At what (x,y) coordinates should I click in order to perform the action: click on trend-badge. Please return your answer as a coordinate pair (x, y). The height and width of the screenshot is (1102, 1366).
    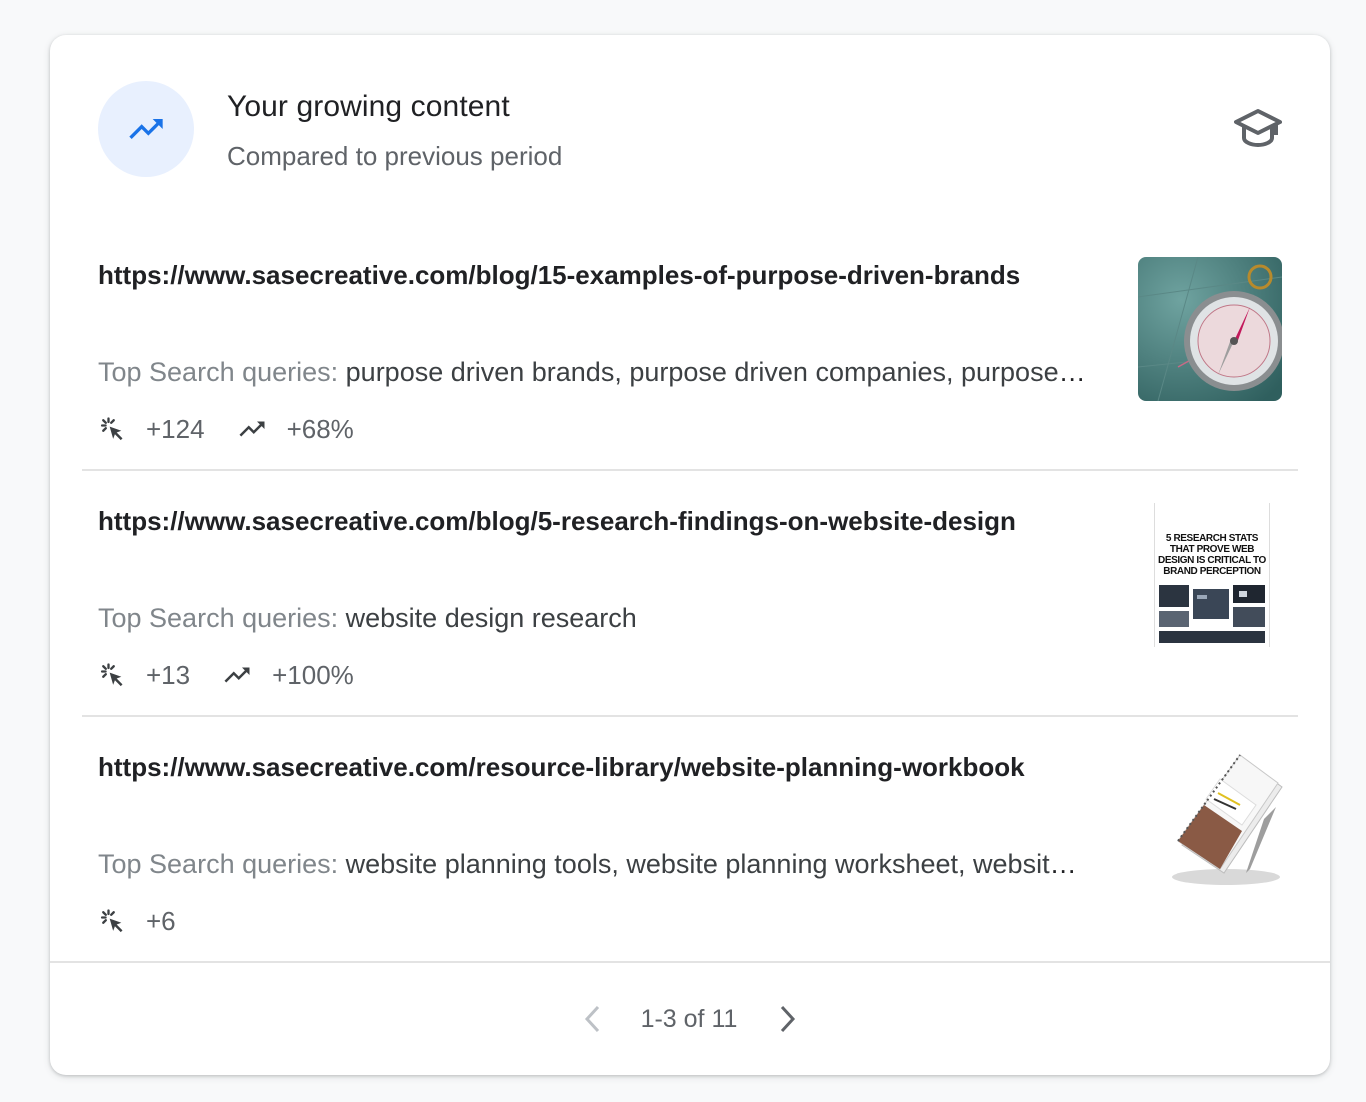
    Looking at the image, I should click on (146, 129).